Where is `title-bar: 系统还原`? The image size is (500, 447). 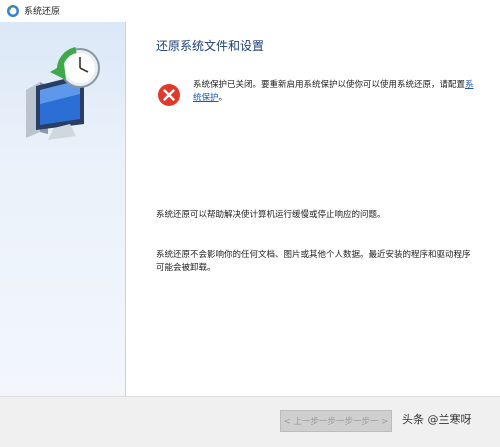
title-bar: 系统还原 is located at coordinates (250, 11).